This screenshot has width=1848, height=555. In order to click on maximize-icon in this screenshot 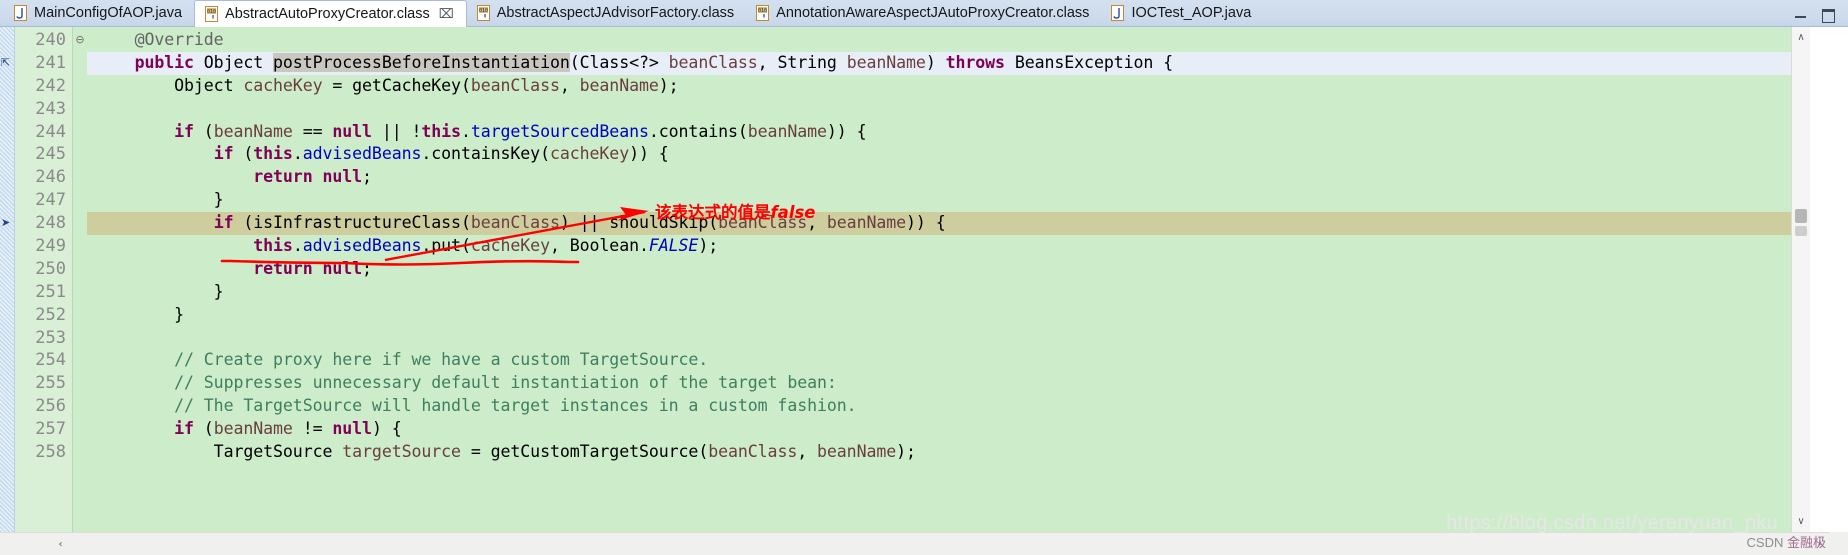, I will do `click(1828, 15)`.